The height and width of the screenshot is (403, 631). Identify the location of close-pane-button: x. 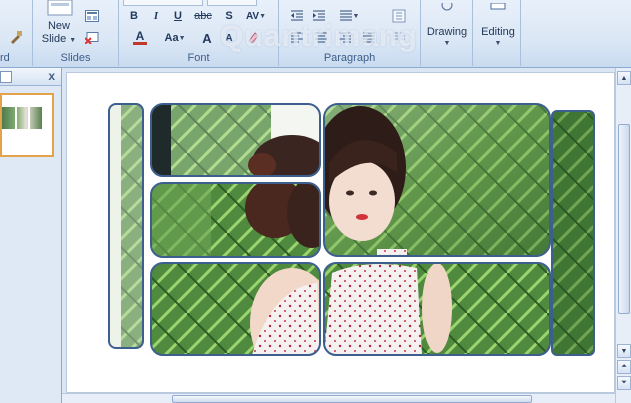
(51, 76).